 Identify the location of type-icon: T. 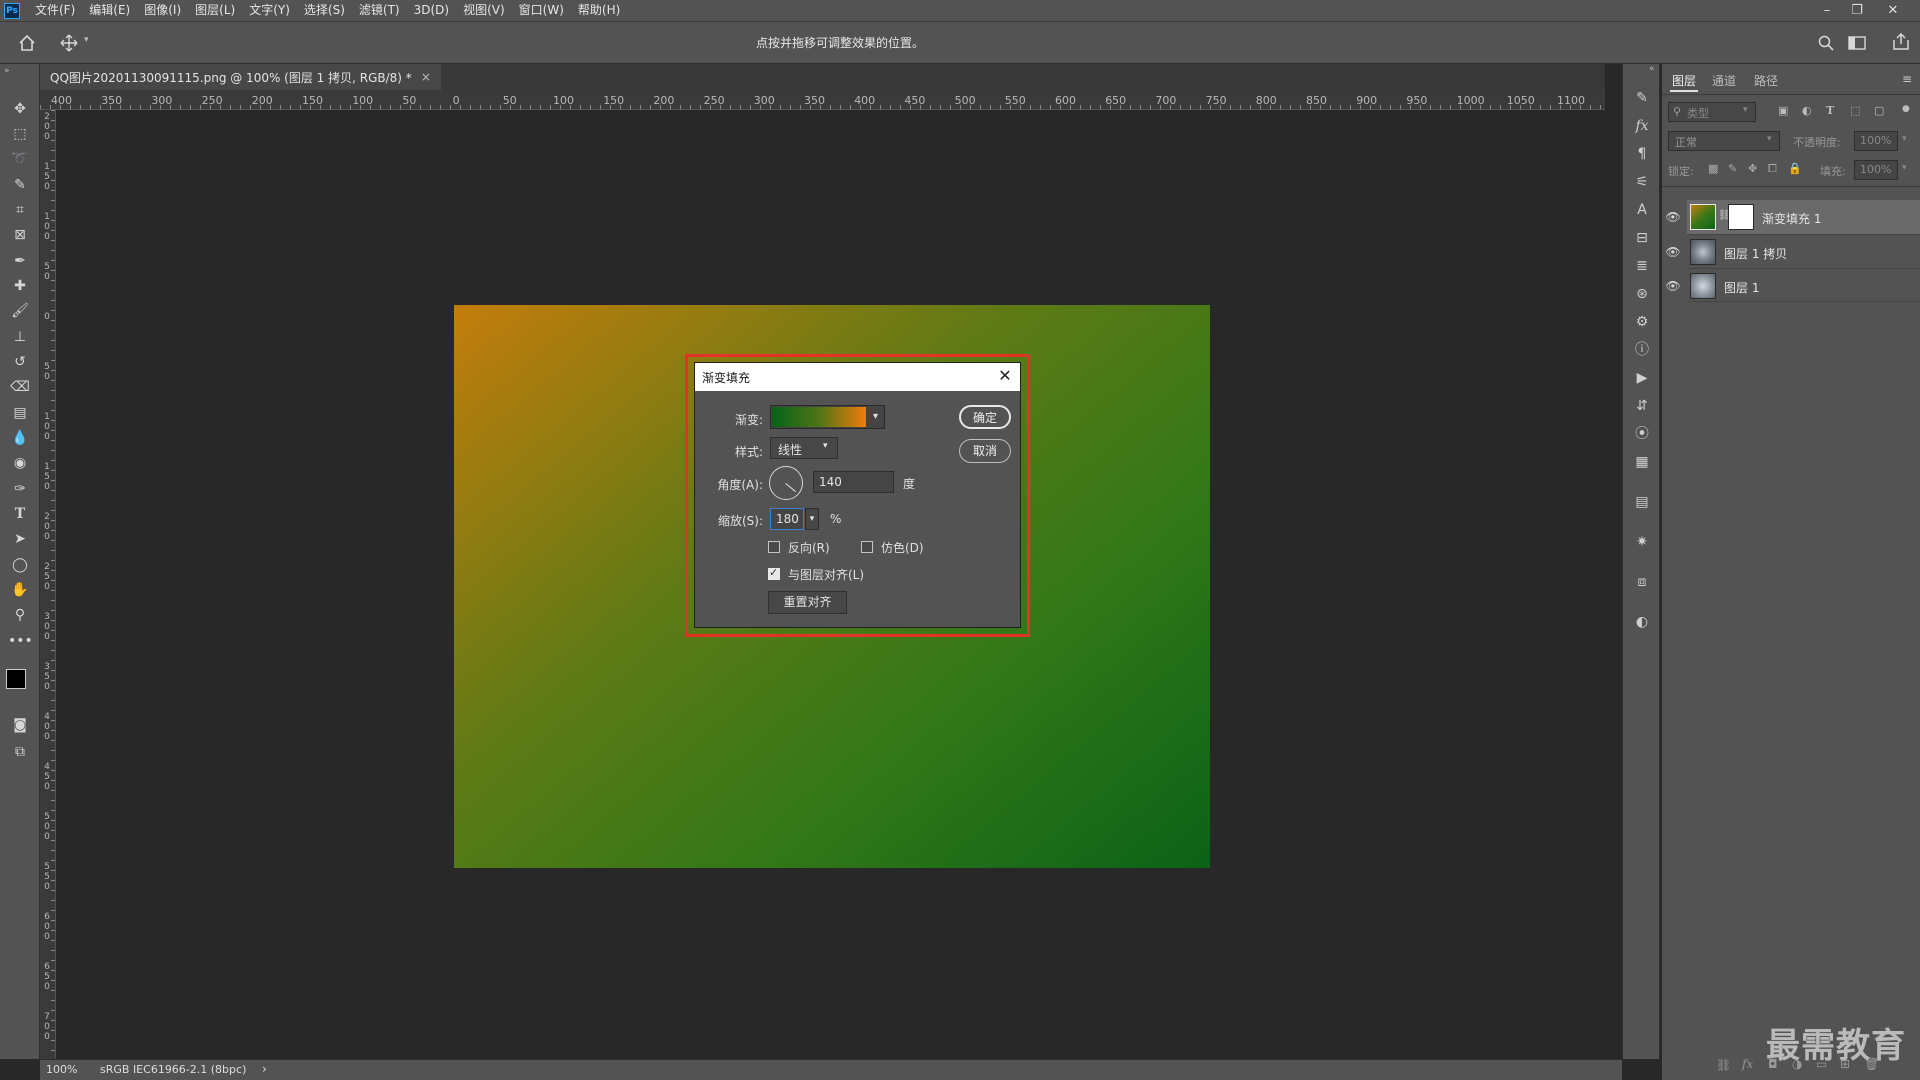
(20, 514).